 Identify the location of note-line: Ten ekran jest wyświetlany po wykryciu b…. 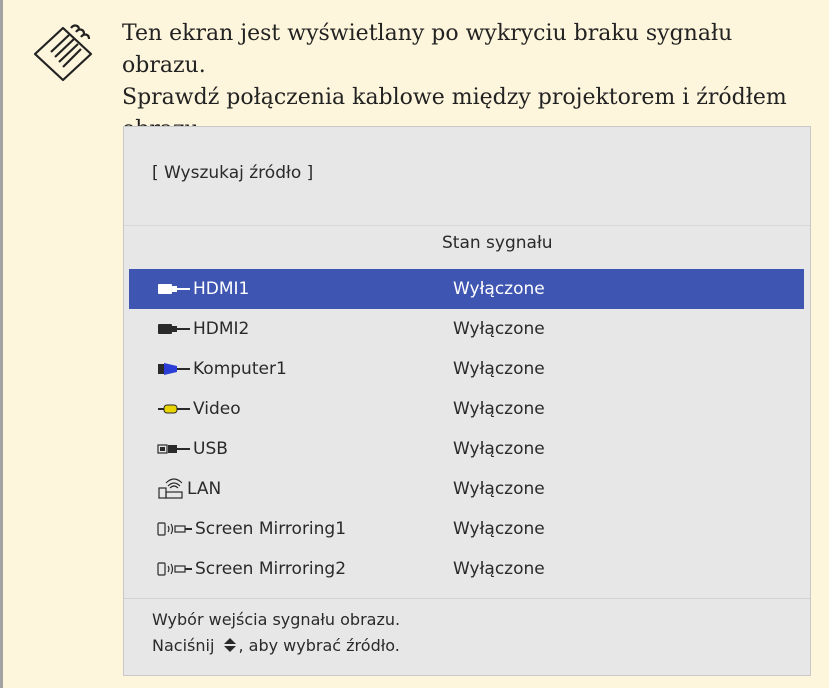
(427, 49).